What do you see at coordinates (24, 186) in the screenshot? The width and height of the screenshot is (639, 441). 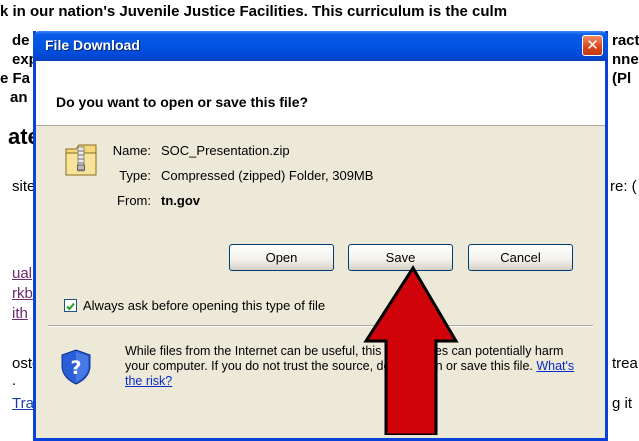 I see `bg-text-line6-left: site` at bounding box center [24, 186].